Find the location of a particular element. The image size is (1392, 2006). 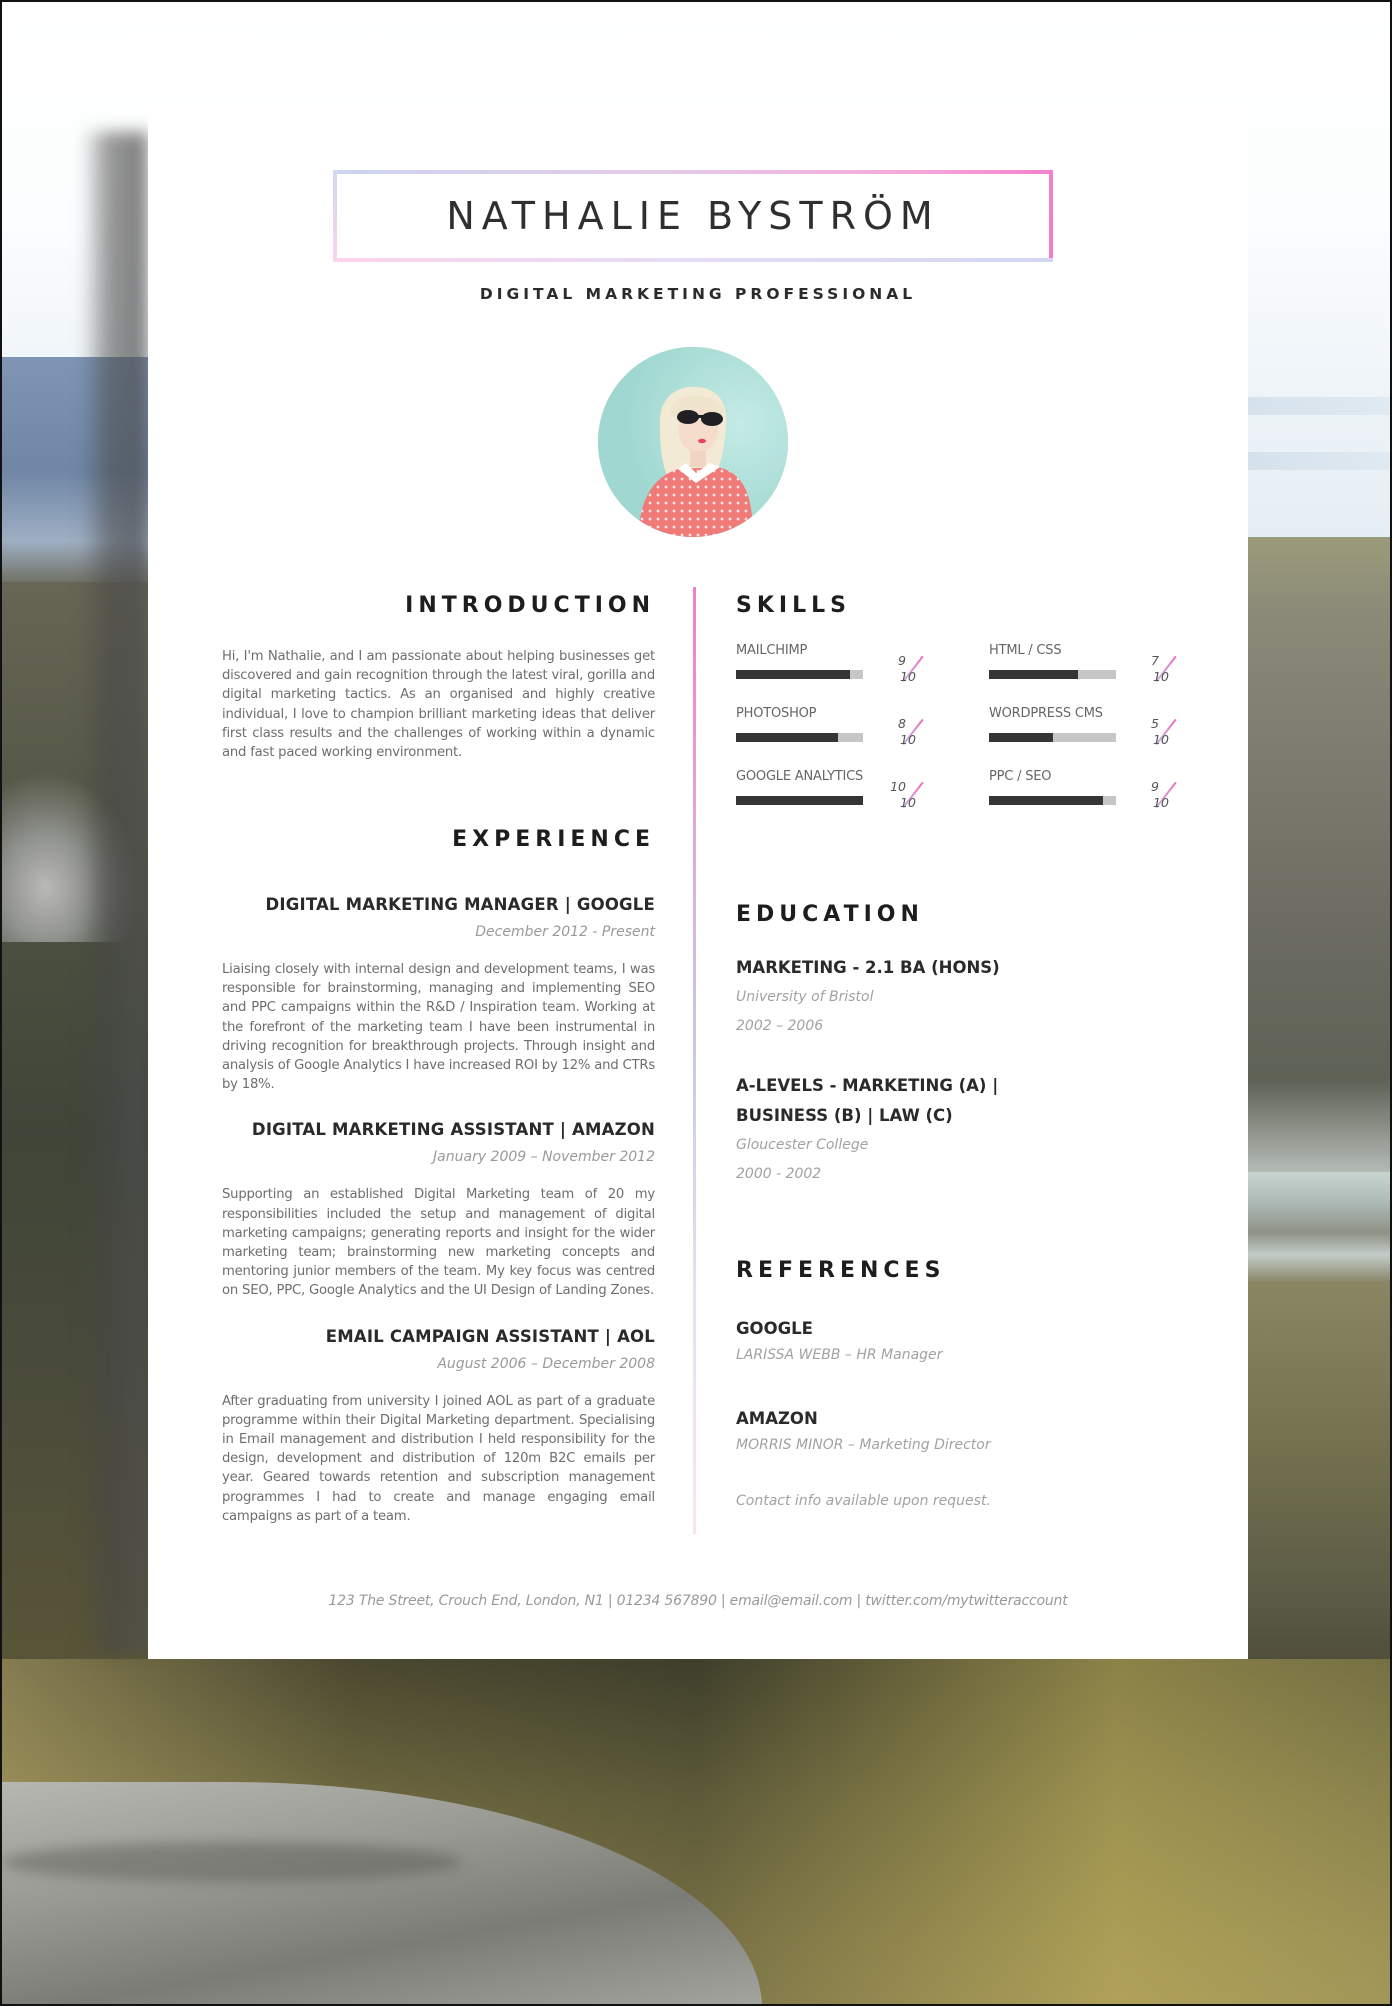

skill-score-value: 5 is located at coordinates (1155, 723).